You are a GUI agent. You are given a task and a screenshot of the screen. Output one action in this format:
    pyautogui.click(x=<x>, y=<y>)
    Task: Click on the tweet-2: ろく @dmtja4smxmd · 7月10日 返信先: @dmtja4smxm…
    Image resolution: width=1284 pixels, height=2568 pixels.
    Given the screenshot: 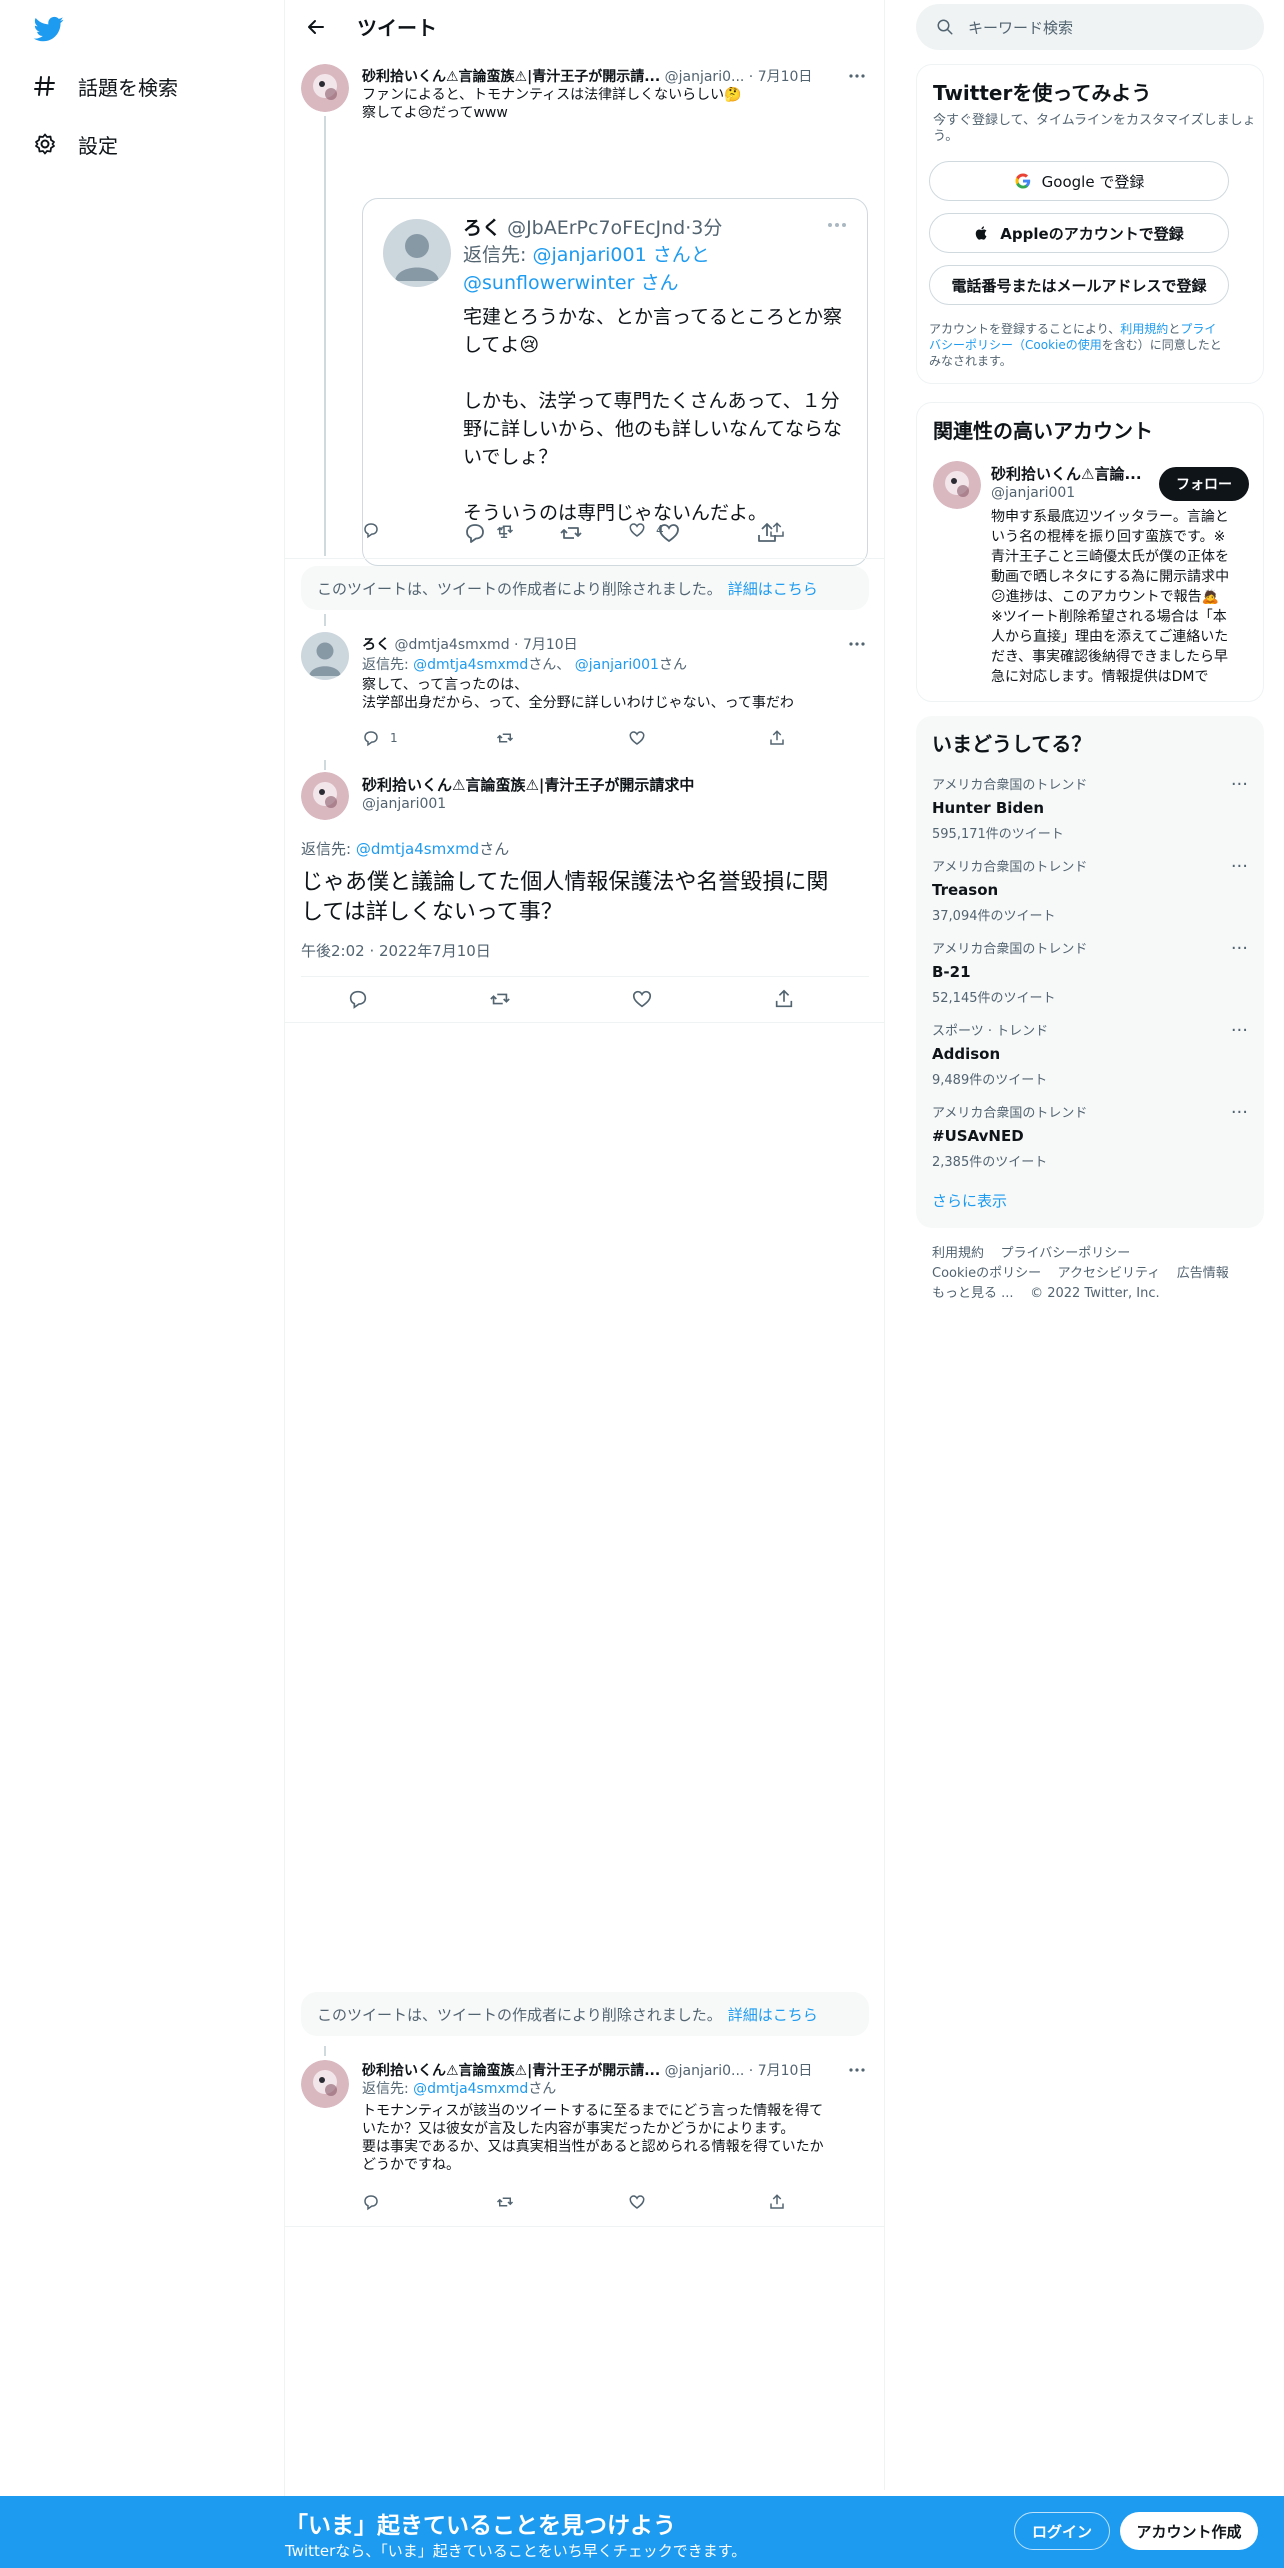 What is the action you would take?
    pyautogui.click(x=585, y=687)
    